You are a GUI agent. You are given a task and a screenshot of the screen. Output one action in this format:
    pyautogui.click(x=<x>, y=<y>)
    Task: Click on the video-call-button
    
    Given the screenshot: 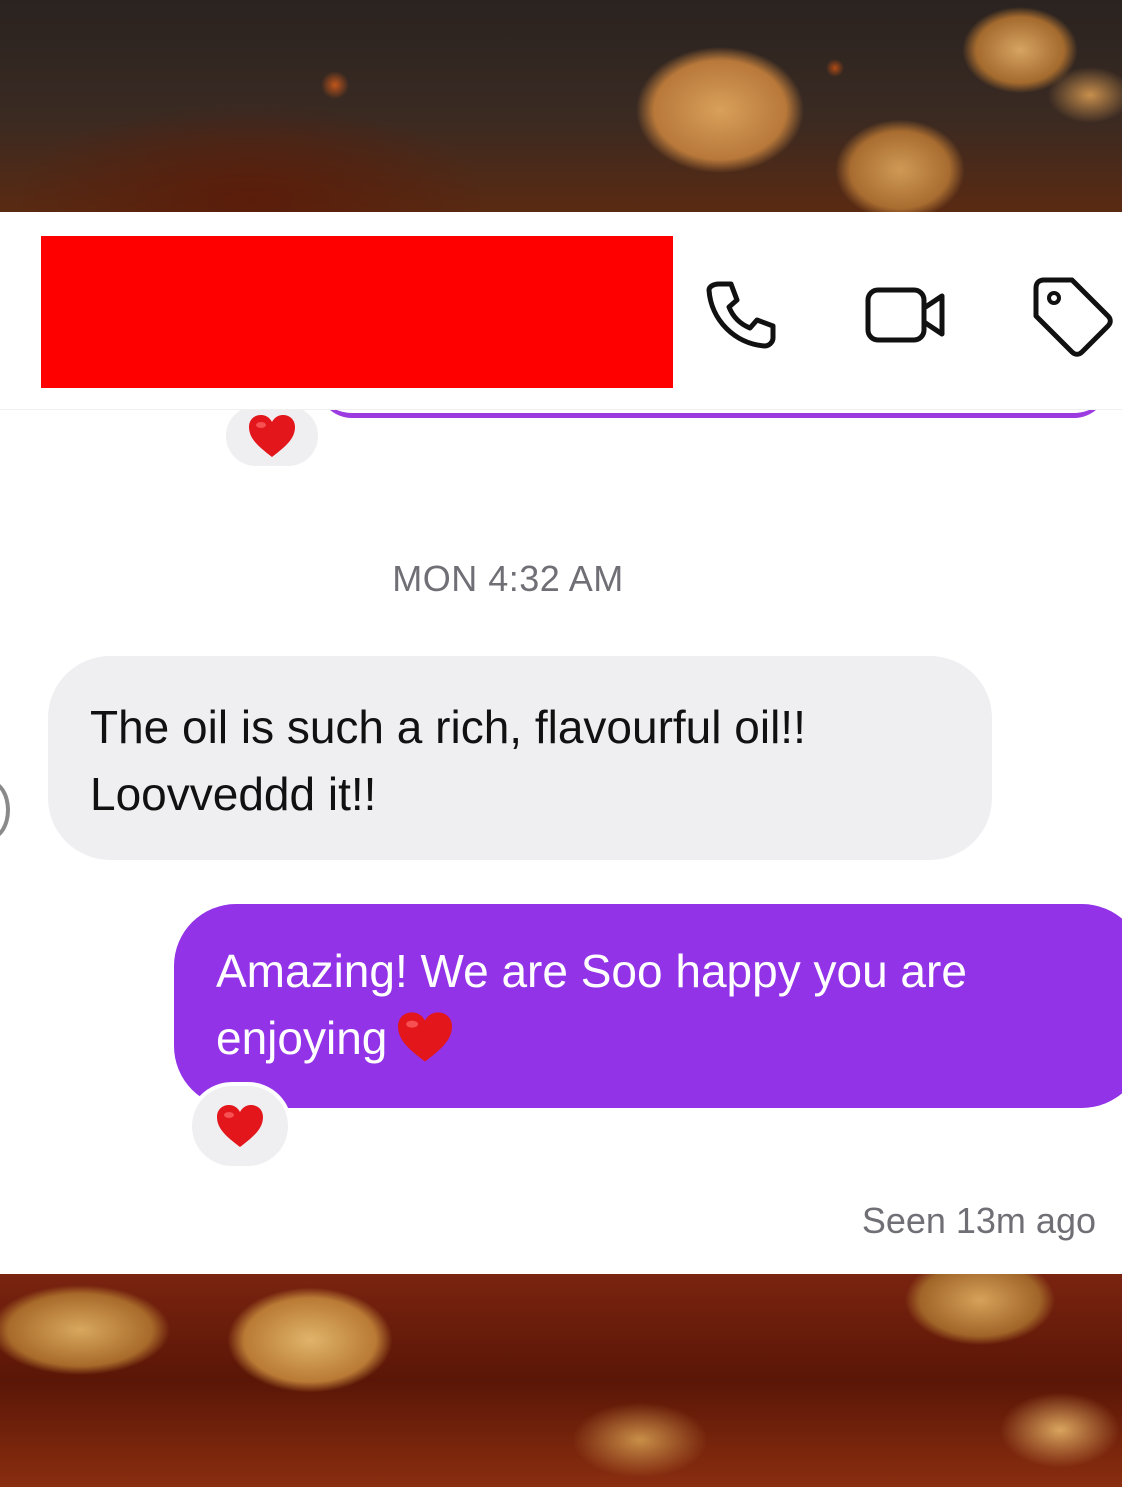 What is the action you would take?
    pyautogui.click(x=907, y=315)
    